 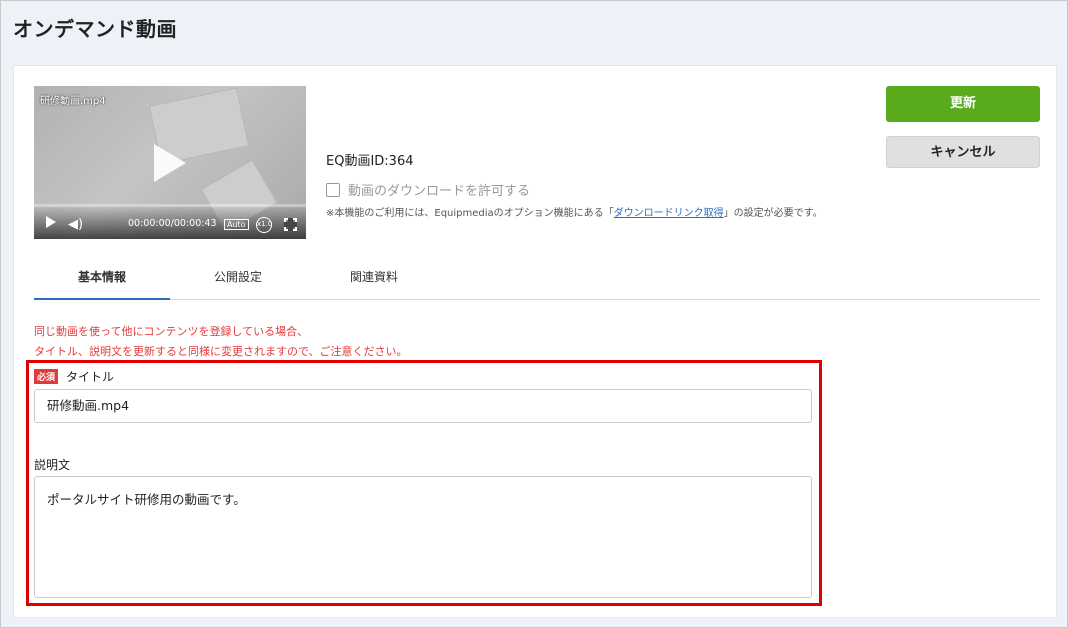 I want to click on description-label: 説明文, so click(x=52, y=465).